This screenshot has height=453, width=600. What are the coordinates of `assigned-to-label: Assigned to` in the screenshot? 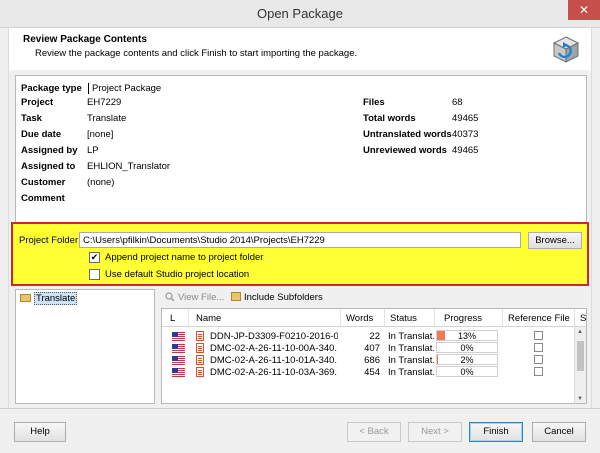 It's located at (48, 166).